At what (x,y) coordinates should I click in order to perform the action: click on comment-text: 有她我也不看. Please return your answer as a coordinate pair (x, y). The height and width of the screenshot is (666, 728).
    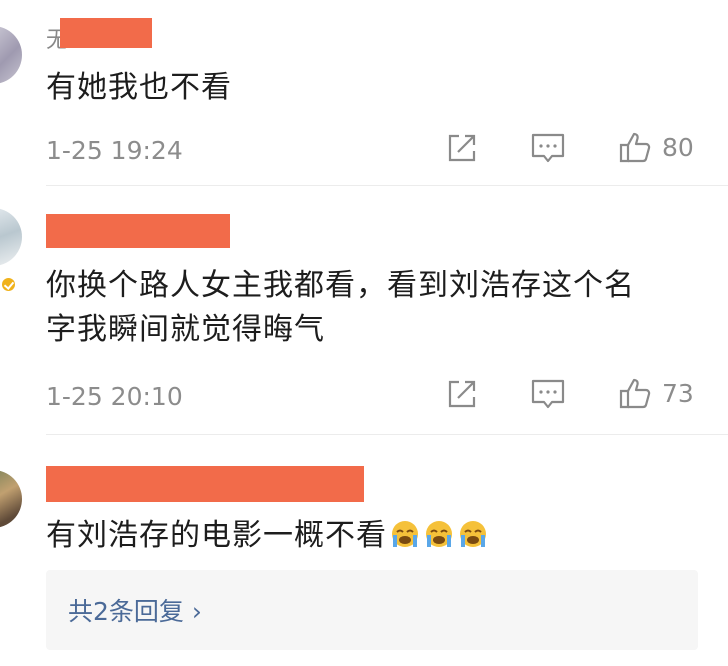
    Looking at the image, I should click on (139, 88).